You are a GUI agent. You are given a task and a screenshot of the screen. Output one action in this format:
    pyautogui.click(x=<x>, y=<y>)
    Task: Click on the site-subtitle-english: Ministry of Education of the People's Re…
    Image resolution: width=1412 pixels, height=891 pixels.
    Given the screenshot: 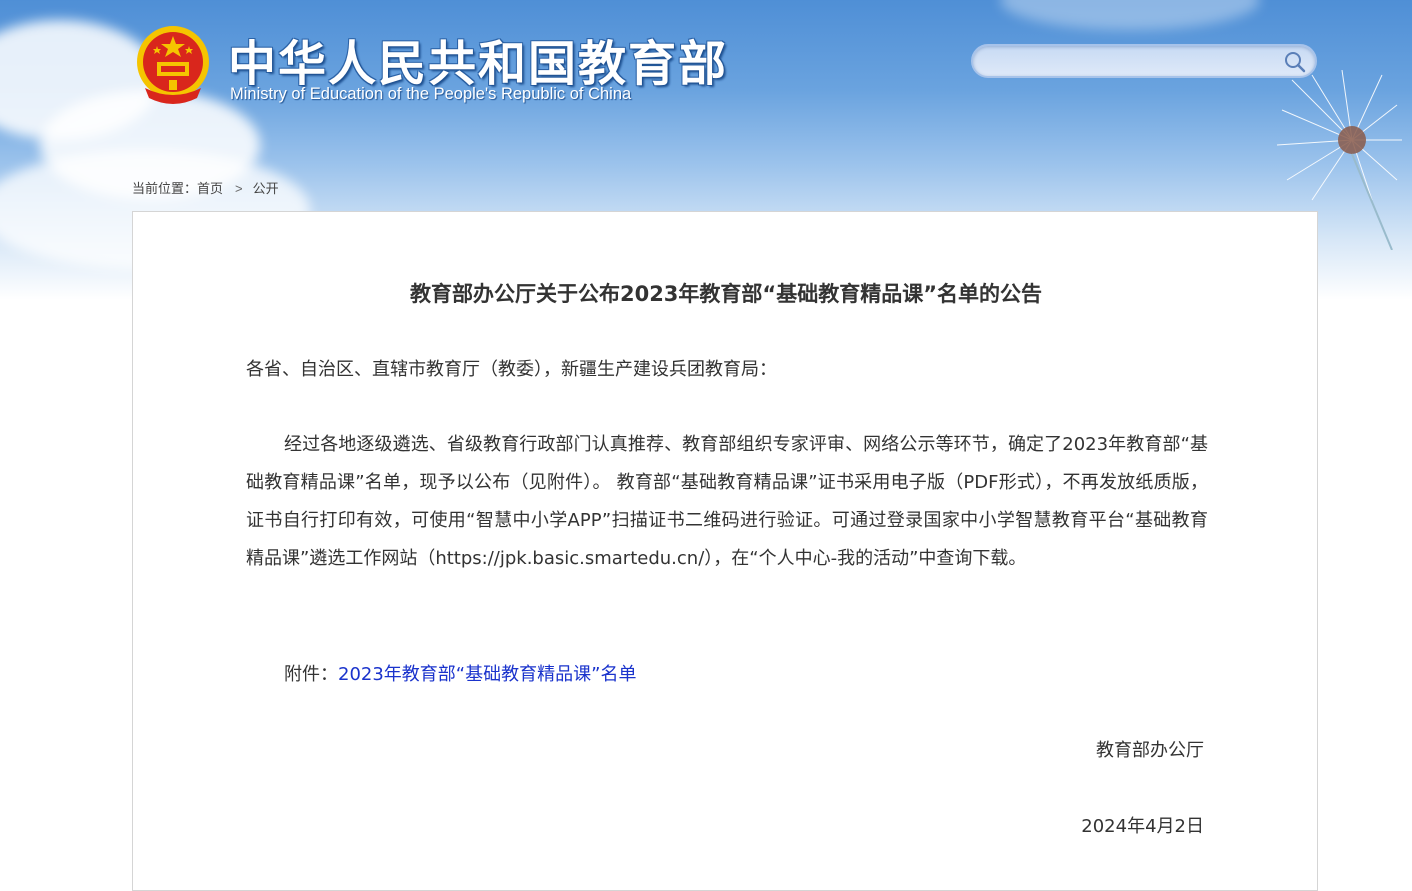 What is the action you would take?
    pyautogui.click(x=431, y=94)
    